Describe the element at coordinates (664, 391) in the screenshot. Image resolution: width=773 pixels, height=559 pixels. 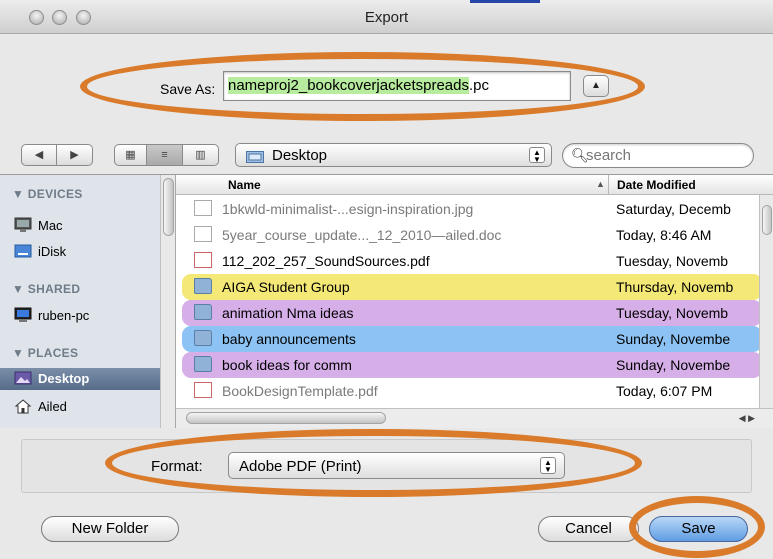
I see `file-date: Today, 6:07 PM` at that location.